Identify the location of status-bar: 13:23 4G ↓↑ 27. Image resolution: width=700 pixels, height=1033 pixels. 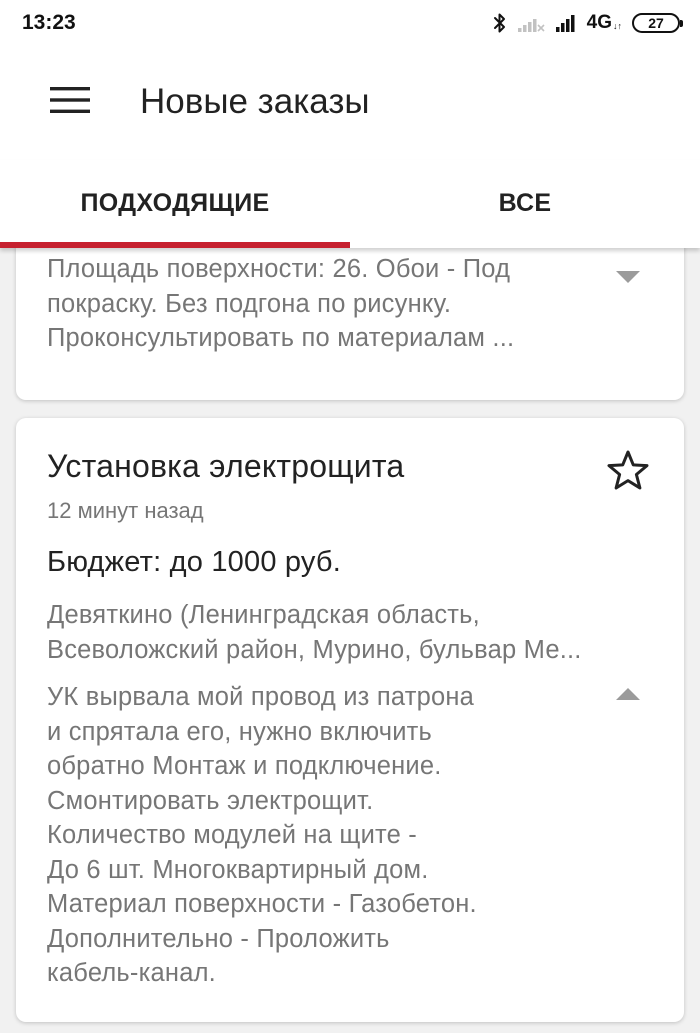
(350, 24).